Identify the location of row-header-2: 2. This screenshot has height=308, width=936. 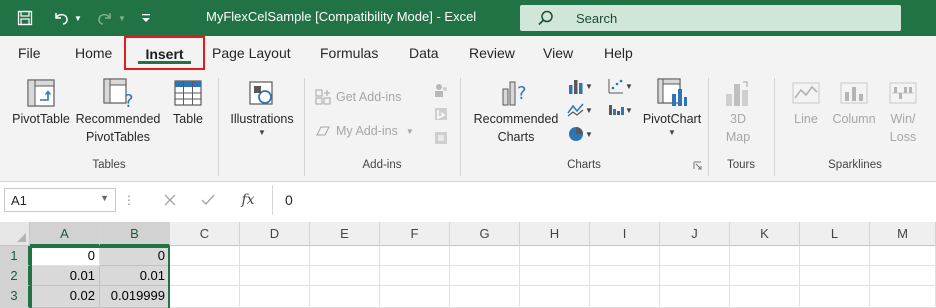
(15, 276).